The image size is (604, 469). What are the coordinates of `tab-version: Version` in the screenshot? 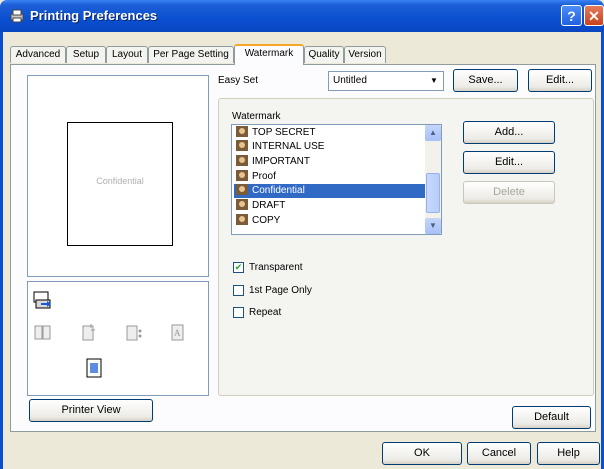 It's located at (365, 54).